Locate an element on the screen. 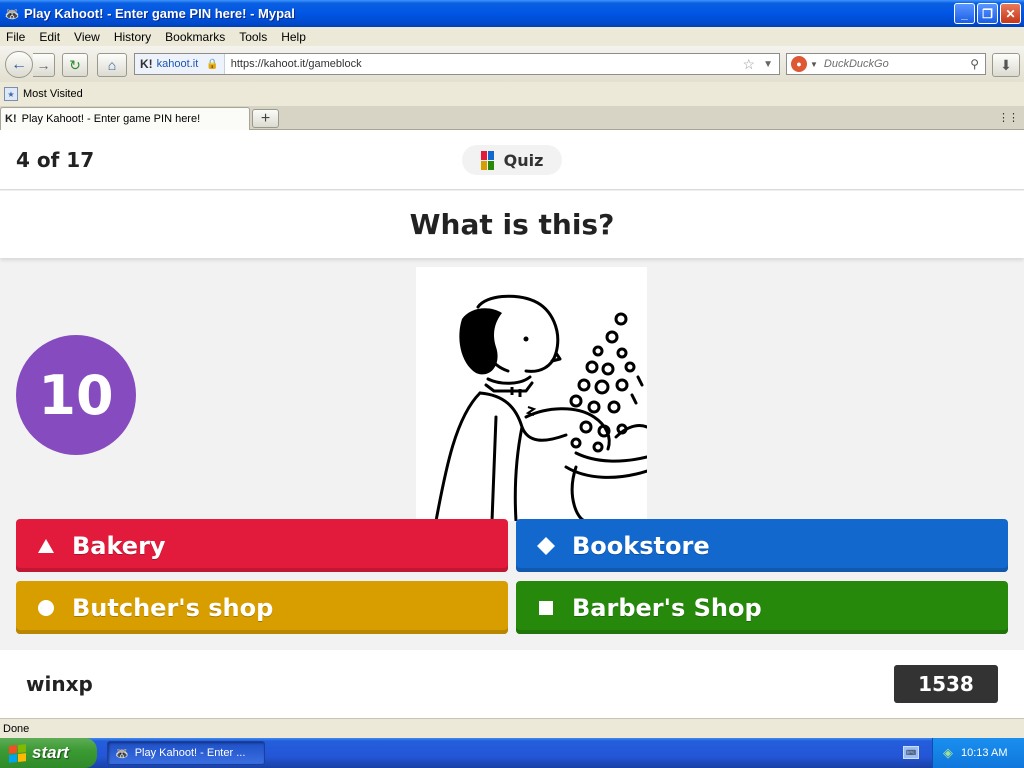 The width and height of the screenshot is (1024, 768). windows-logo-icon is located at coordinates (17, 753).